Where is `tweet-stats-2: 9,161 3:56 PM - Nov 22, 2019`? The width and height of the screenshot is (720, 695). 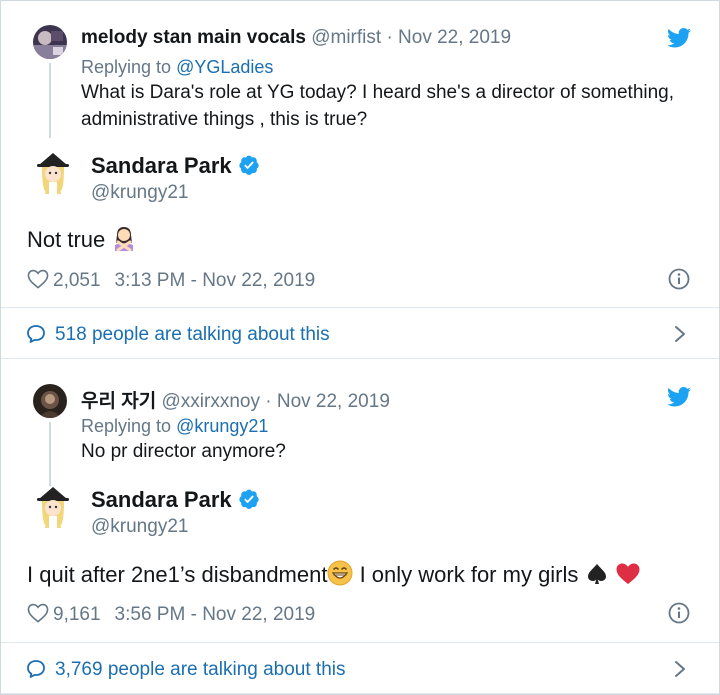 tweet-stats-2: 9,161 3:56 PM - Nov 22, 2019 is located at coordinates (171, 614).